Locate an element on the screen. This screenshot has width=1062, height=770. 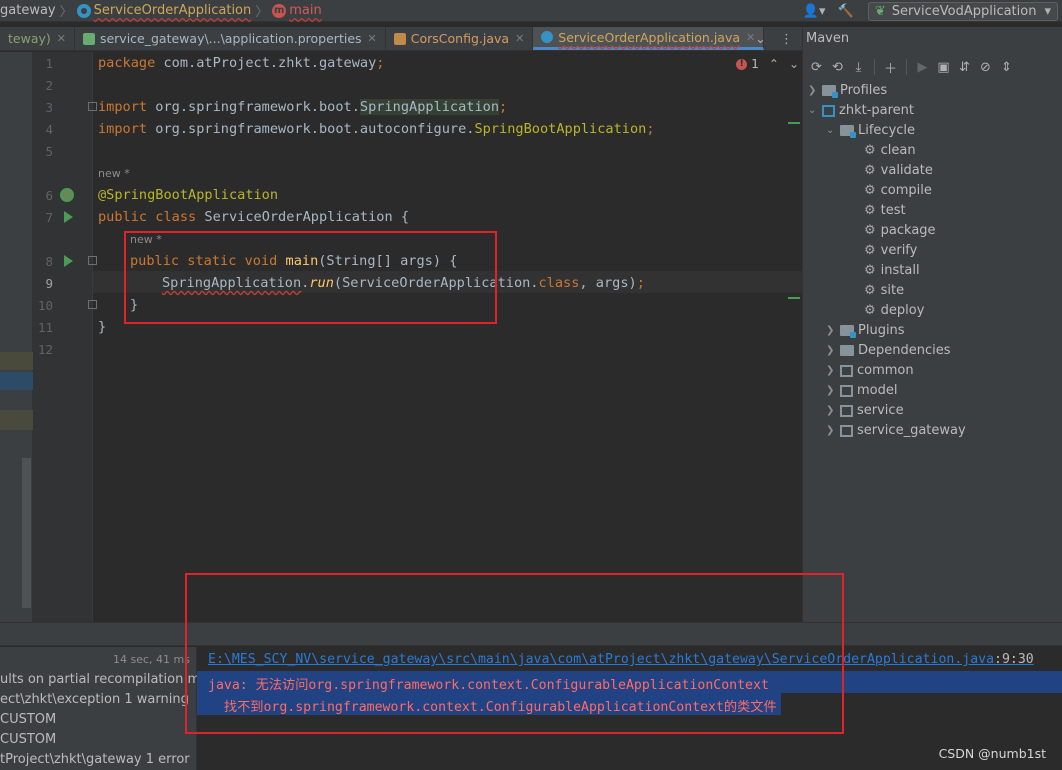
user-icon: 👤▾ is located at coordinates (814, 11).